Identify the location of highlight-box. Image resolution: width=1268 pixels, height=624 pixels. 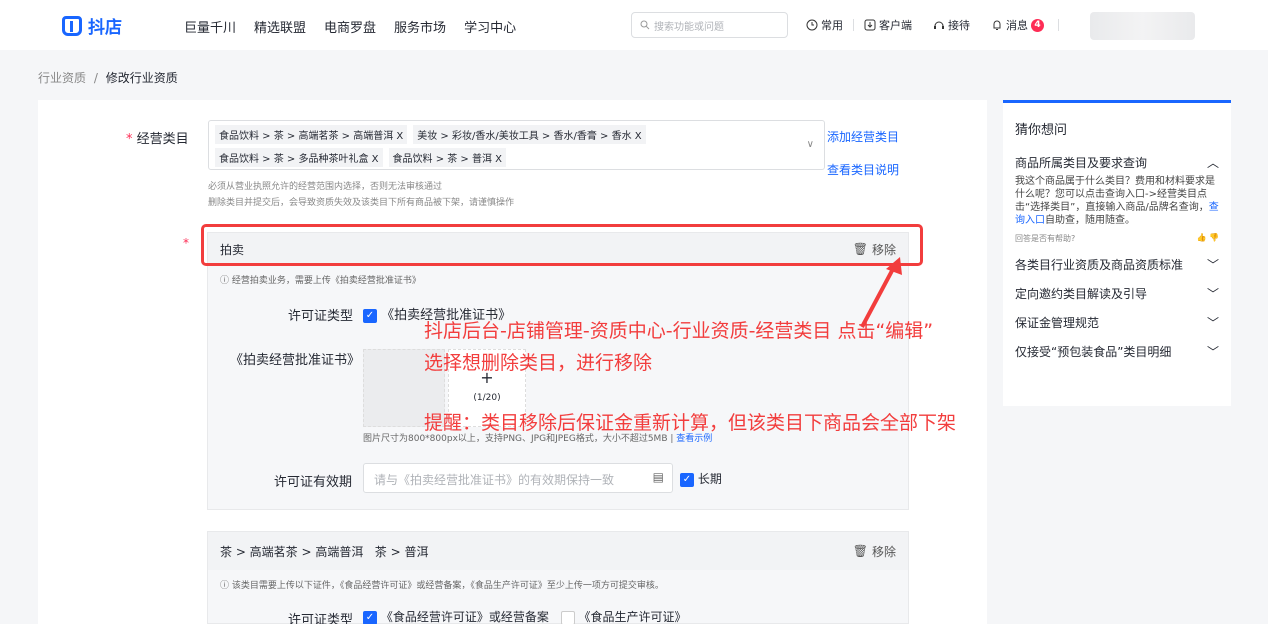
(562, 245).